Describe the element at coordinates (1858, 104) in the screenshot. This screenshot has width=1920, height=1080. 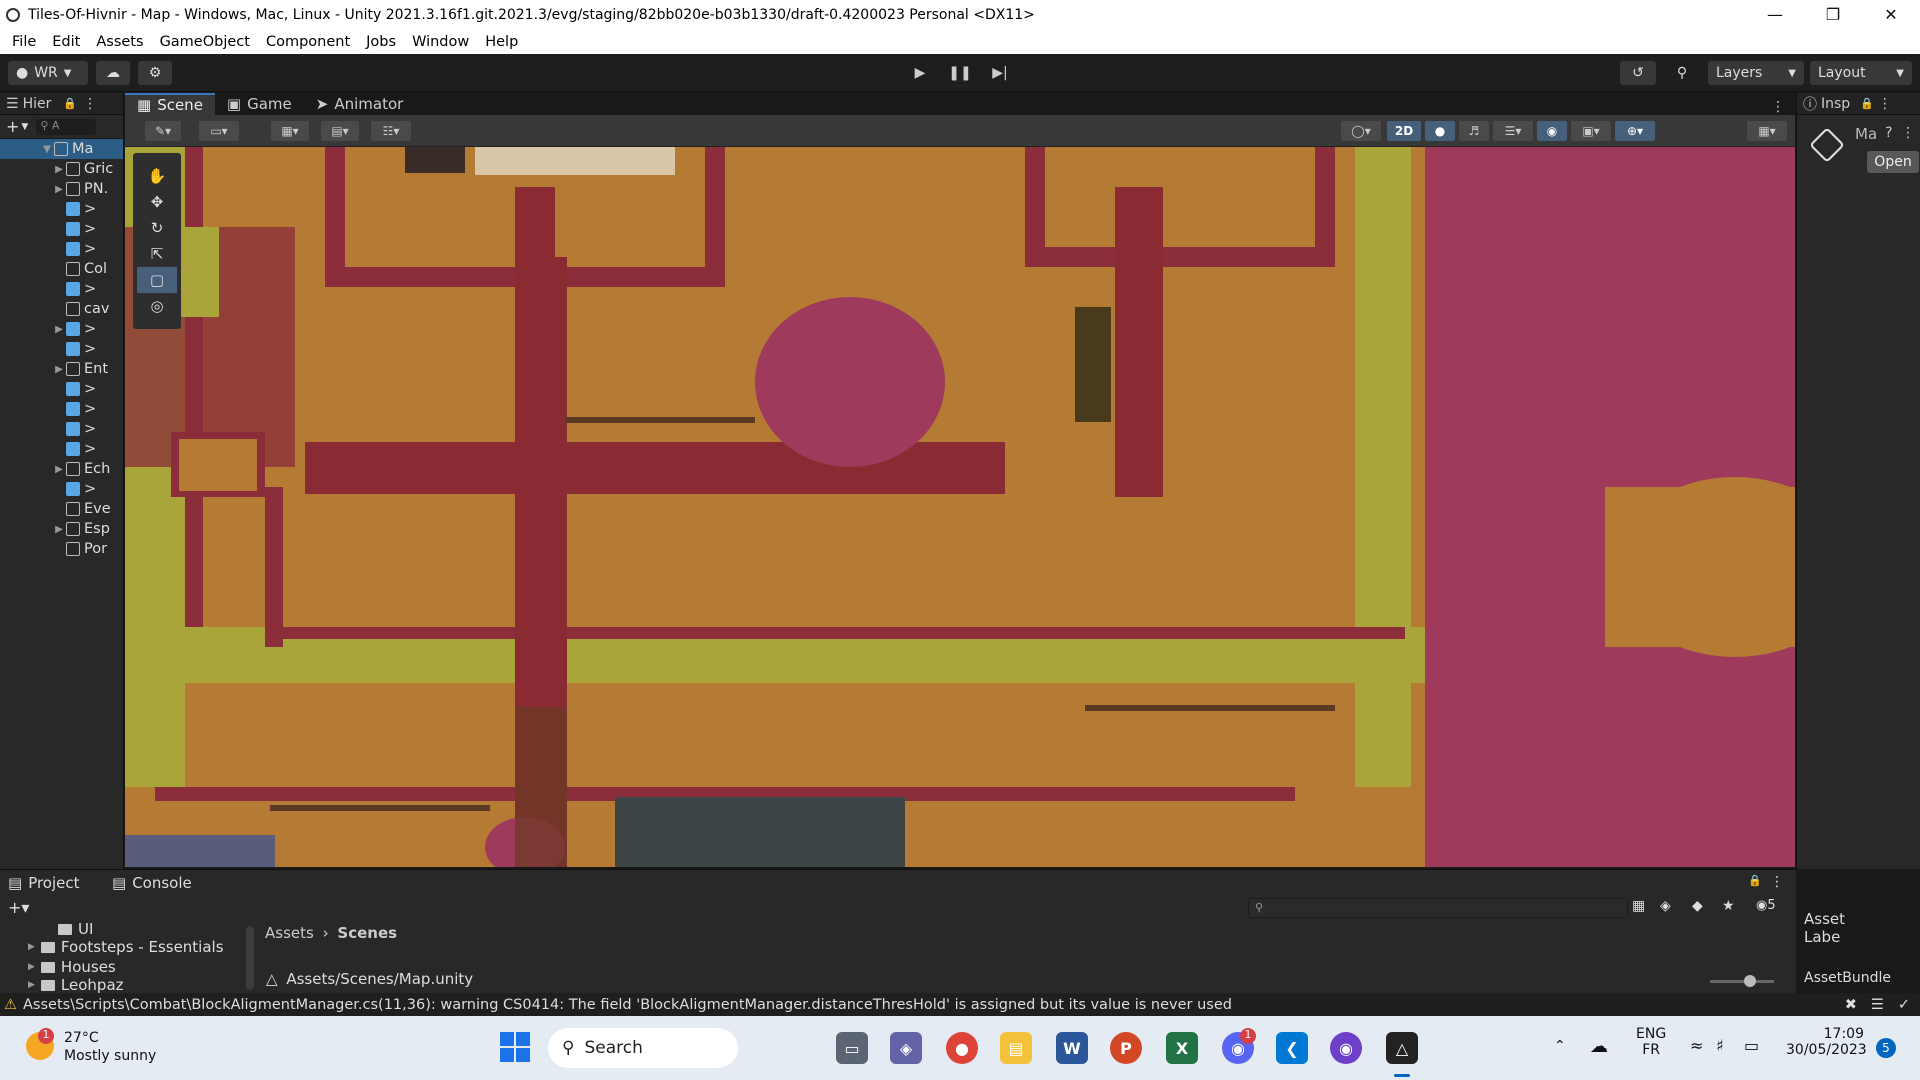
I see `inspector-tab: ⓘ Insp 🔒 ⋮` at that location.